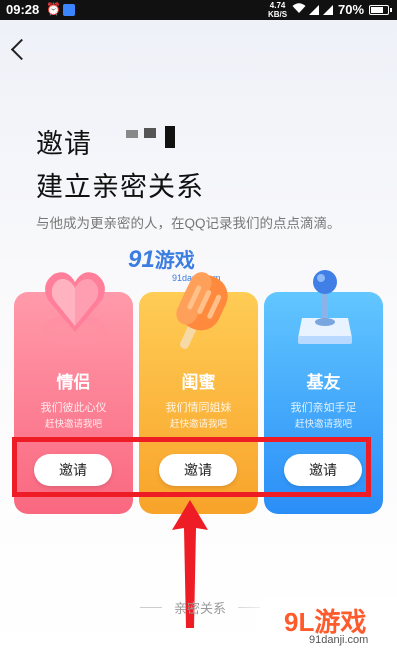 The image size is (397, 653). I want to click on status-bar: 09:28 ⏰ 4.74 KB/S 70%, so click(198, 10).